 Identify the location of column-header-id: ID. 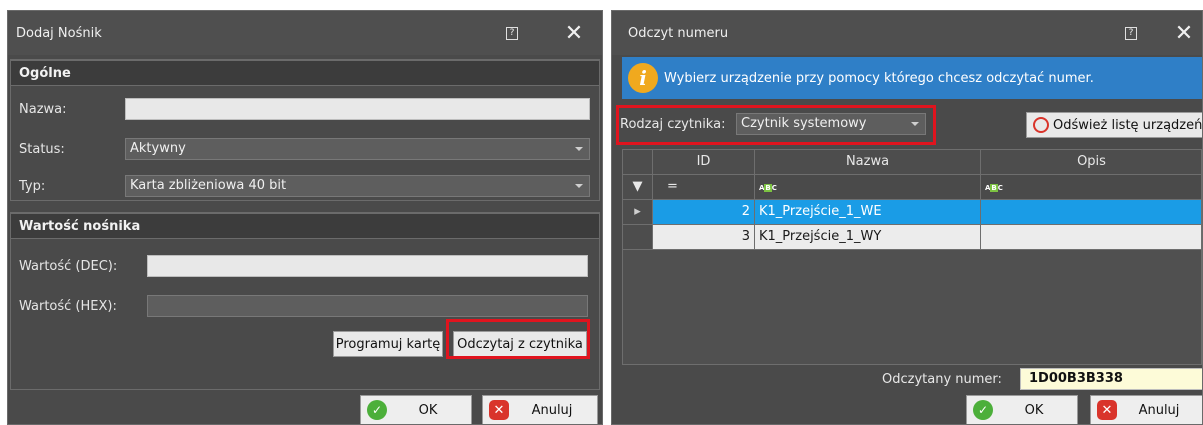
(704, 162).